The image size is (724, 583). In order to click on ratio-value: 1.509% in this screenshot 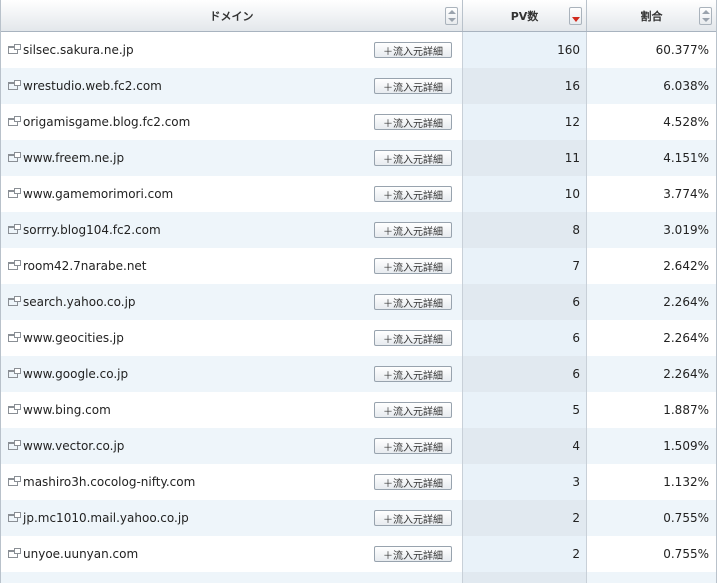, I will do `click(686, 446)`.